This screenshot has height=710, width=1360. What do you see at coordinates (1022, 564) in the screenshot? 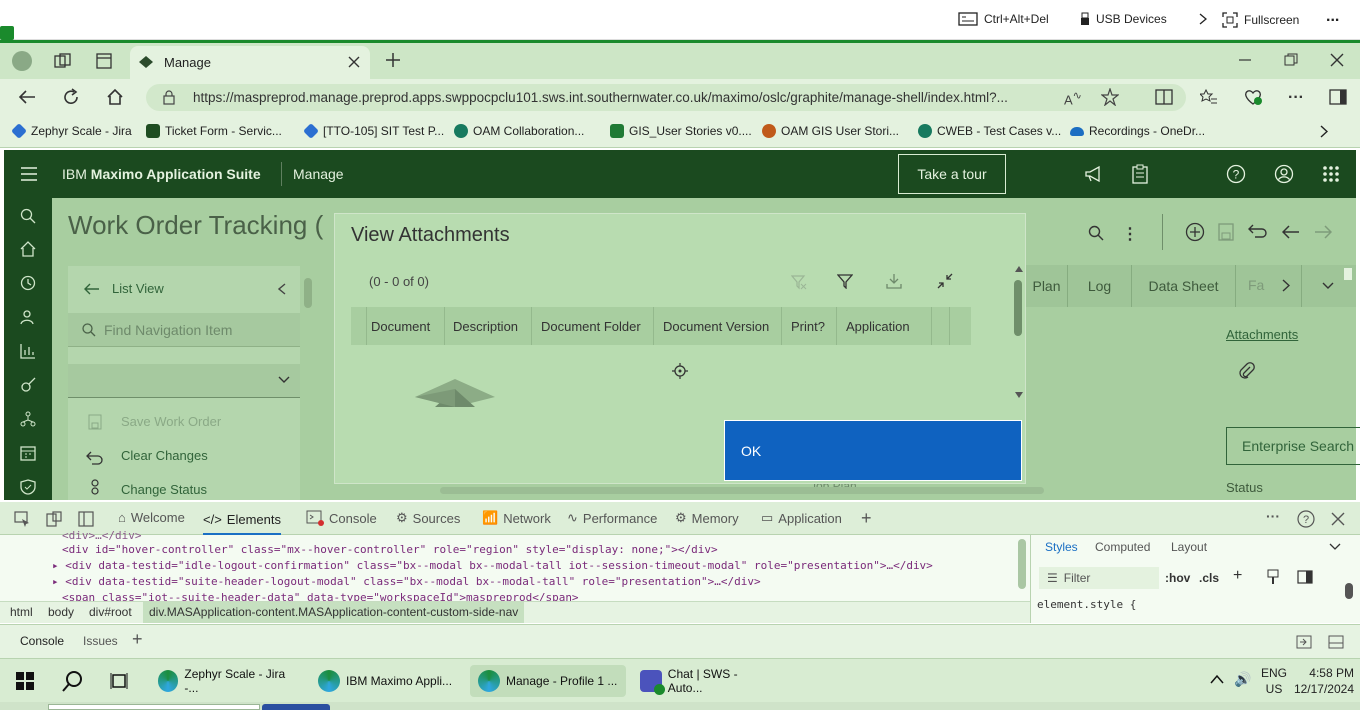
I see `dom-scrollbar` at bounding box center [1022, 564].